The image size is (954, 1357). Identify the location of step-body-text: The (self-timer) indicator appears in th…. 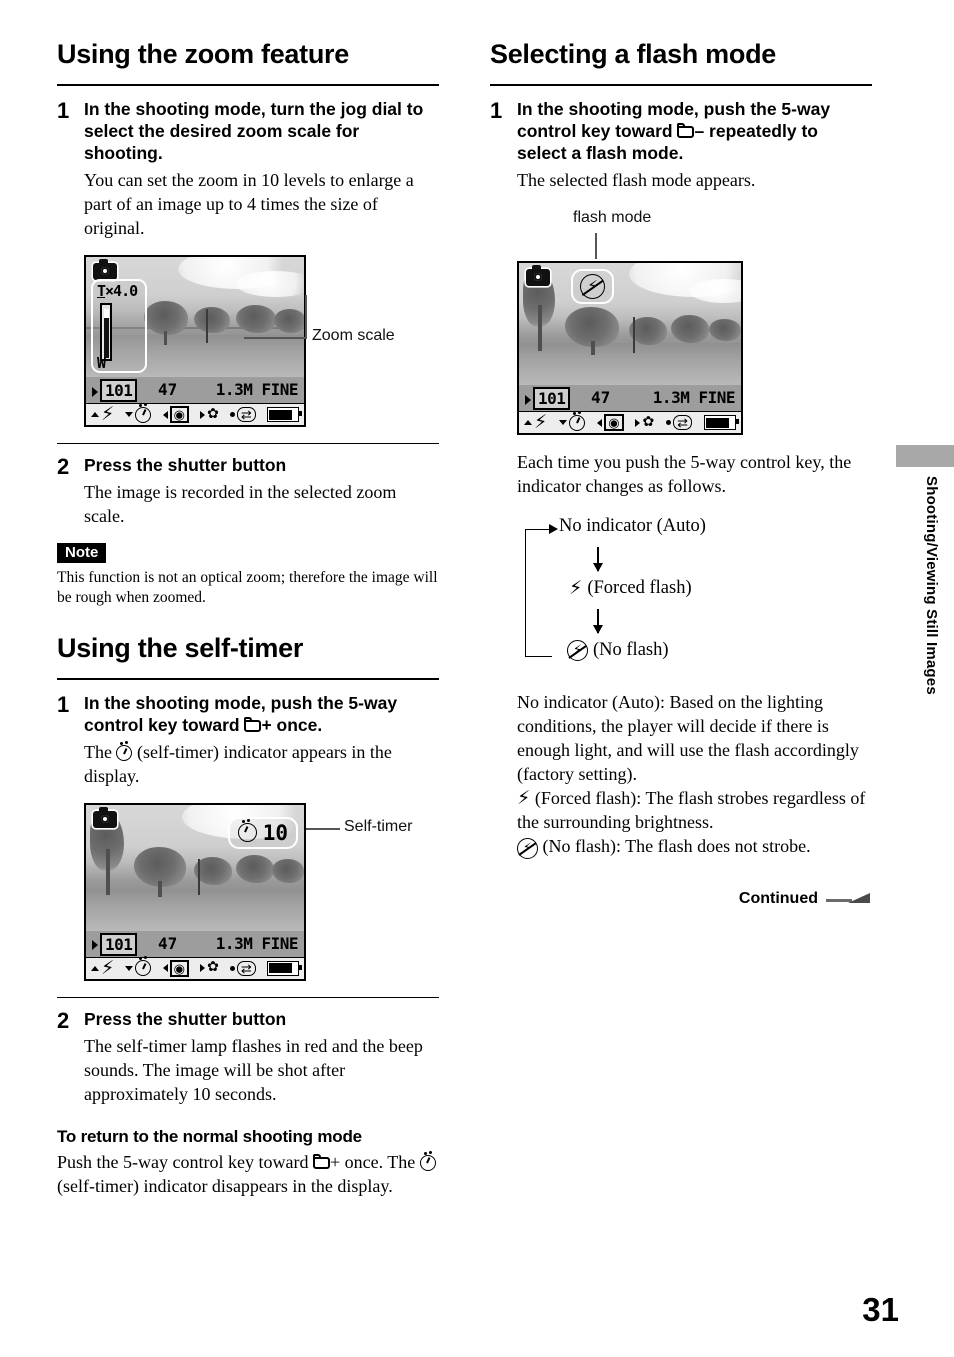
(261, 765).